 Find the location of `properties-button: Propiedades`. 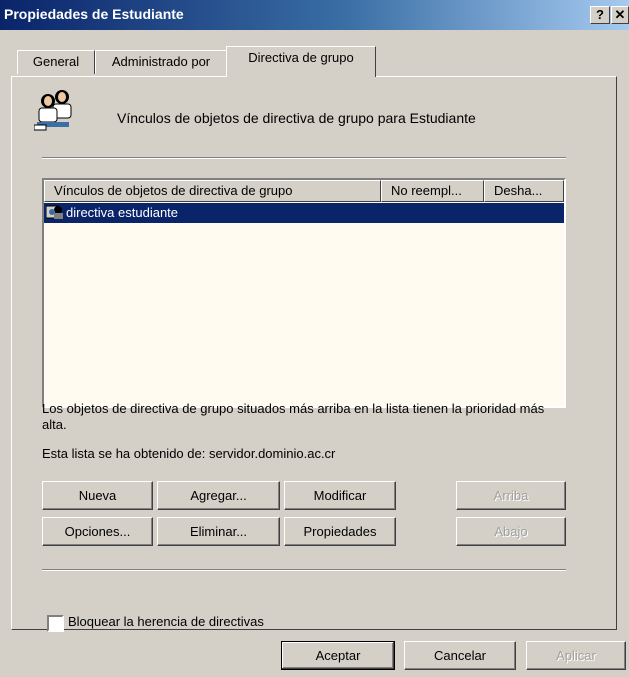

properties-button: Propiedades is located at coordinates (340, 531).